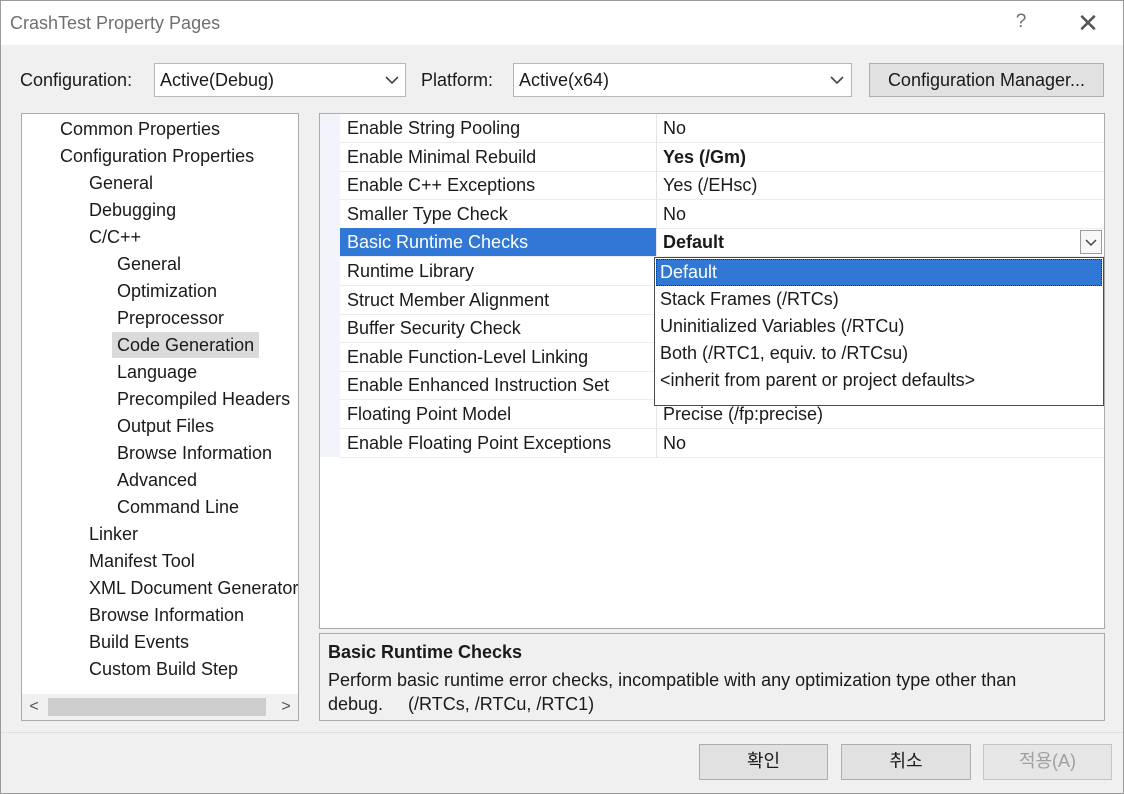 The image size is (1124, 794). Describe the element at coordinates (448, 299) in the screenshot. I see `property-name: Struct Member Alignment` at that location.